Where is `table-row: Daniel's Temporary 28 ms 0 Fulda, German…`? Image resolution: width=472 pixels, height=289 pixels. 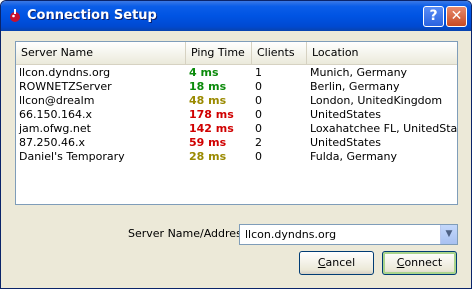 table-row: Daniel's Temporary 28 ms 0 Fulda, German… is located at coordinates (236, 157).